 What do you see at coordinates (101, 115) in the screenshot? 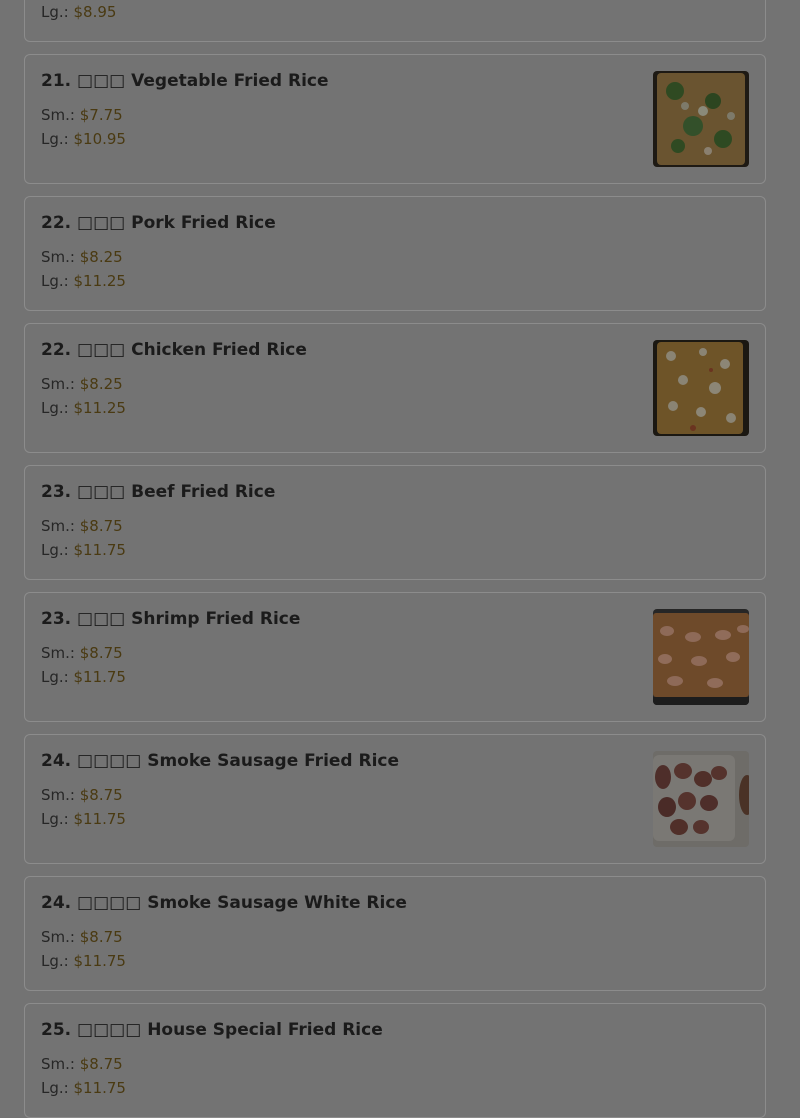
I see `small-price: $7.75` at bounding box center [101, 115].